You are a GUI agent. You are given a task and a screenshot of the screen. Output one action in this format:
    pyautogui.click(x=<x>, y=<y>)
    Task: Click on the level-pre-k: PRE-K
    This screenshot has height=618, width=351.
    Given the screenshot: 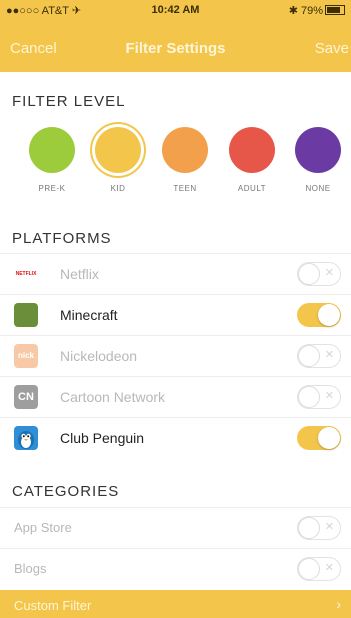 What is the action you would take?
    pyautogui.click(x=52, y=160)
    